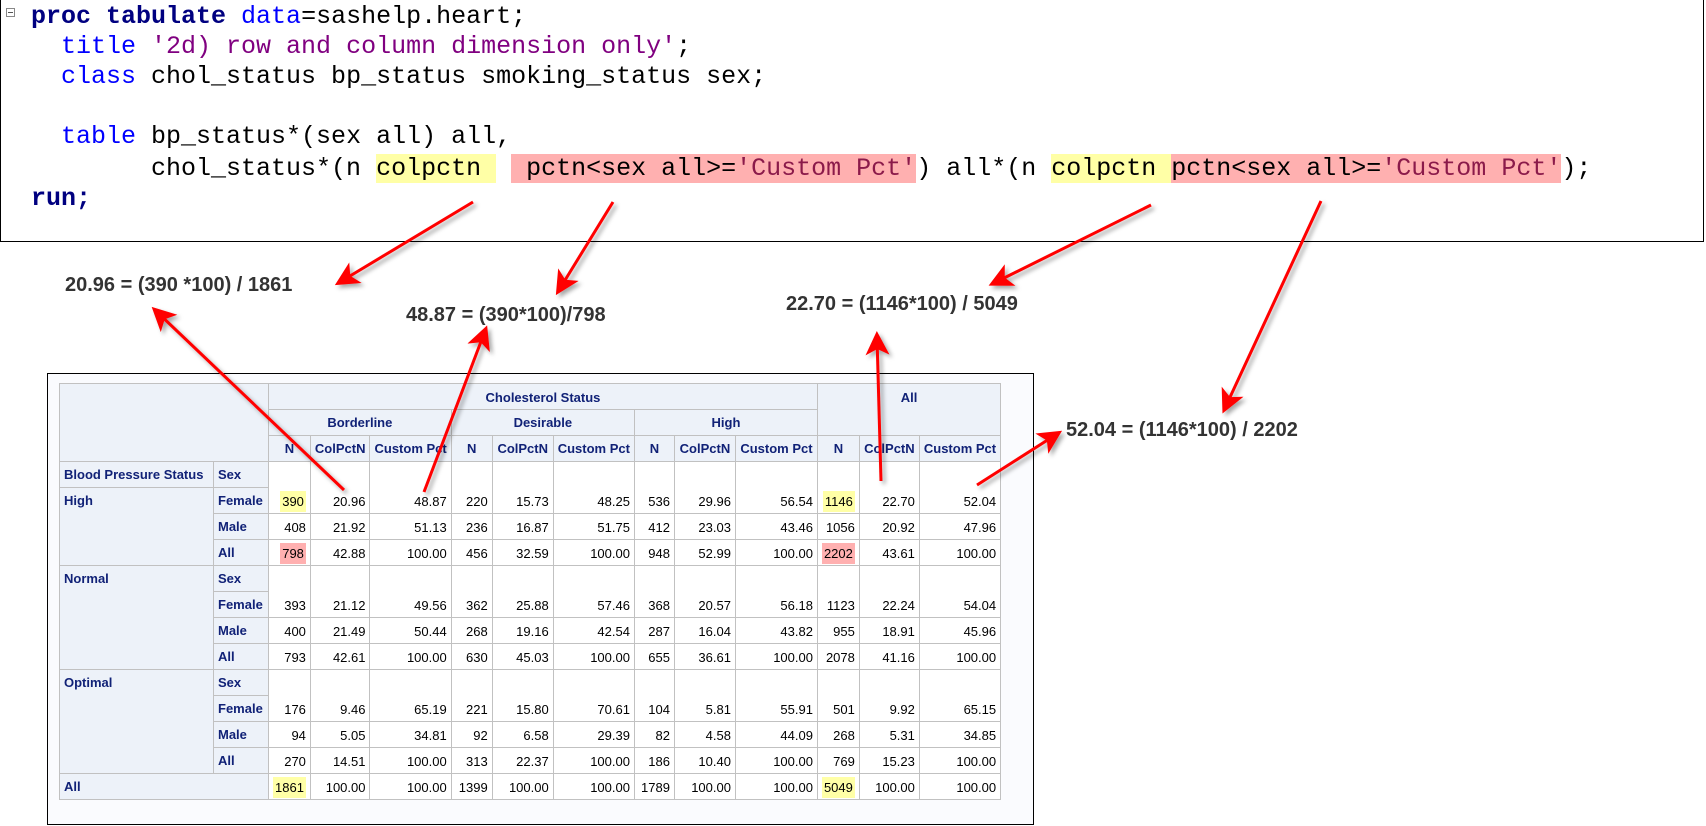  What do you see at coordinates (613, 631) in the screenshot?
I see `cell-value: 42.54` at bounding box center [613, 631].